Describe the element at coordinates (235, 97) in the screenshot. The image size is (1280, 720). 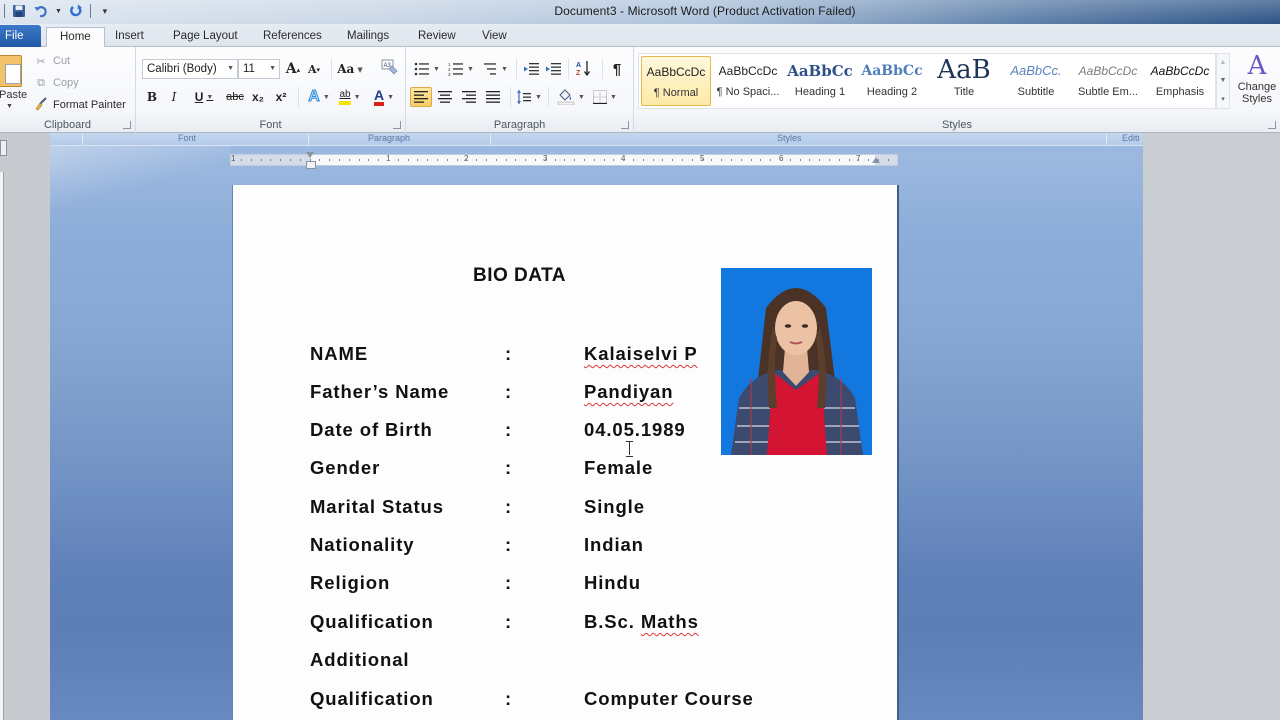
I see `strikethrough-button: abc` at that location.